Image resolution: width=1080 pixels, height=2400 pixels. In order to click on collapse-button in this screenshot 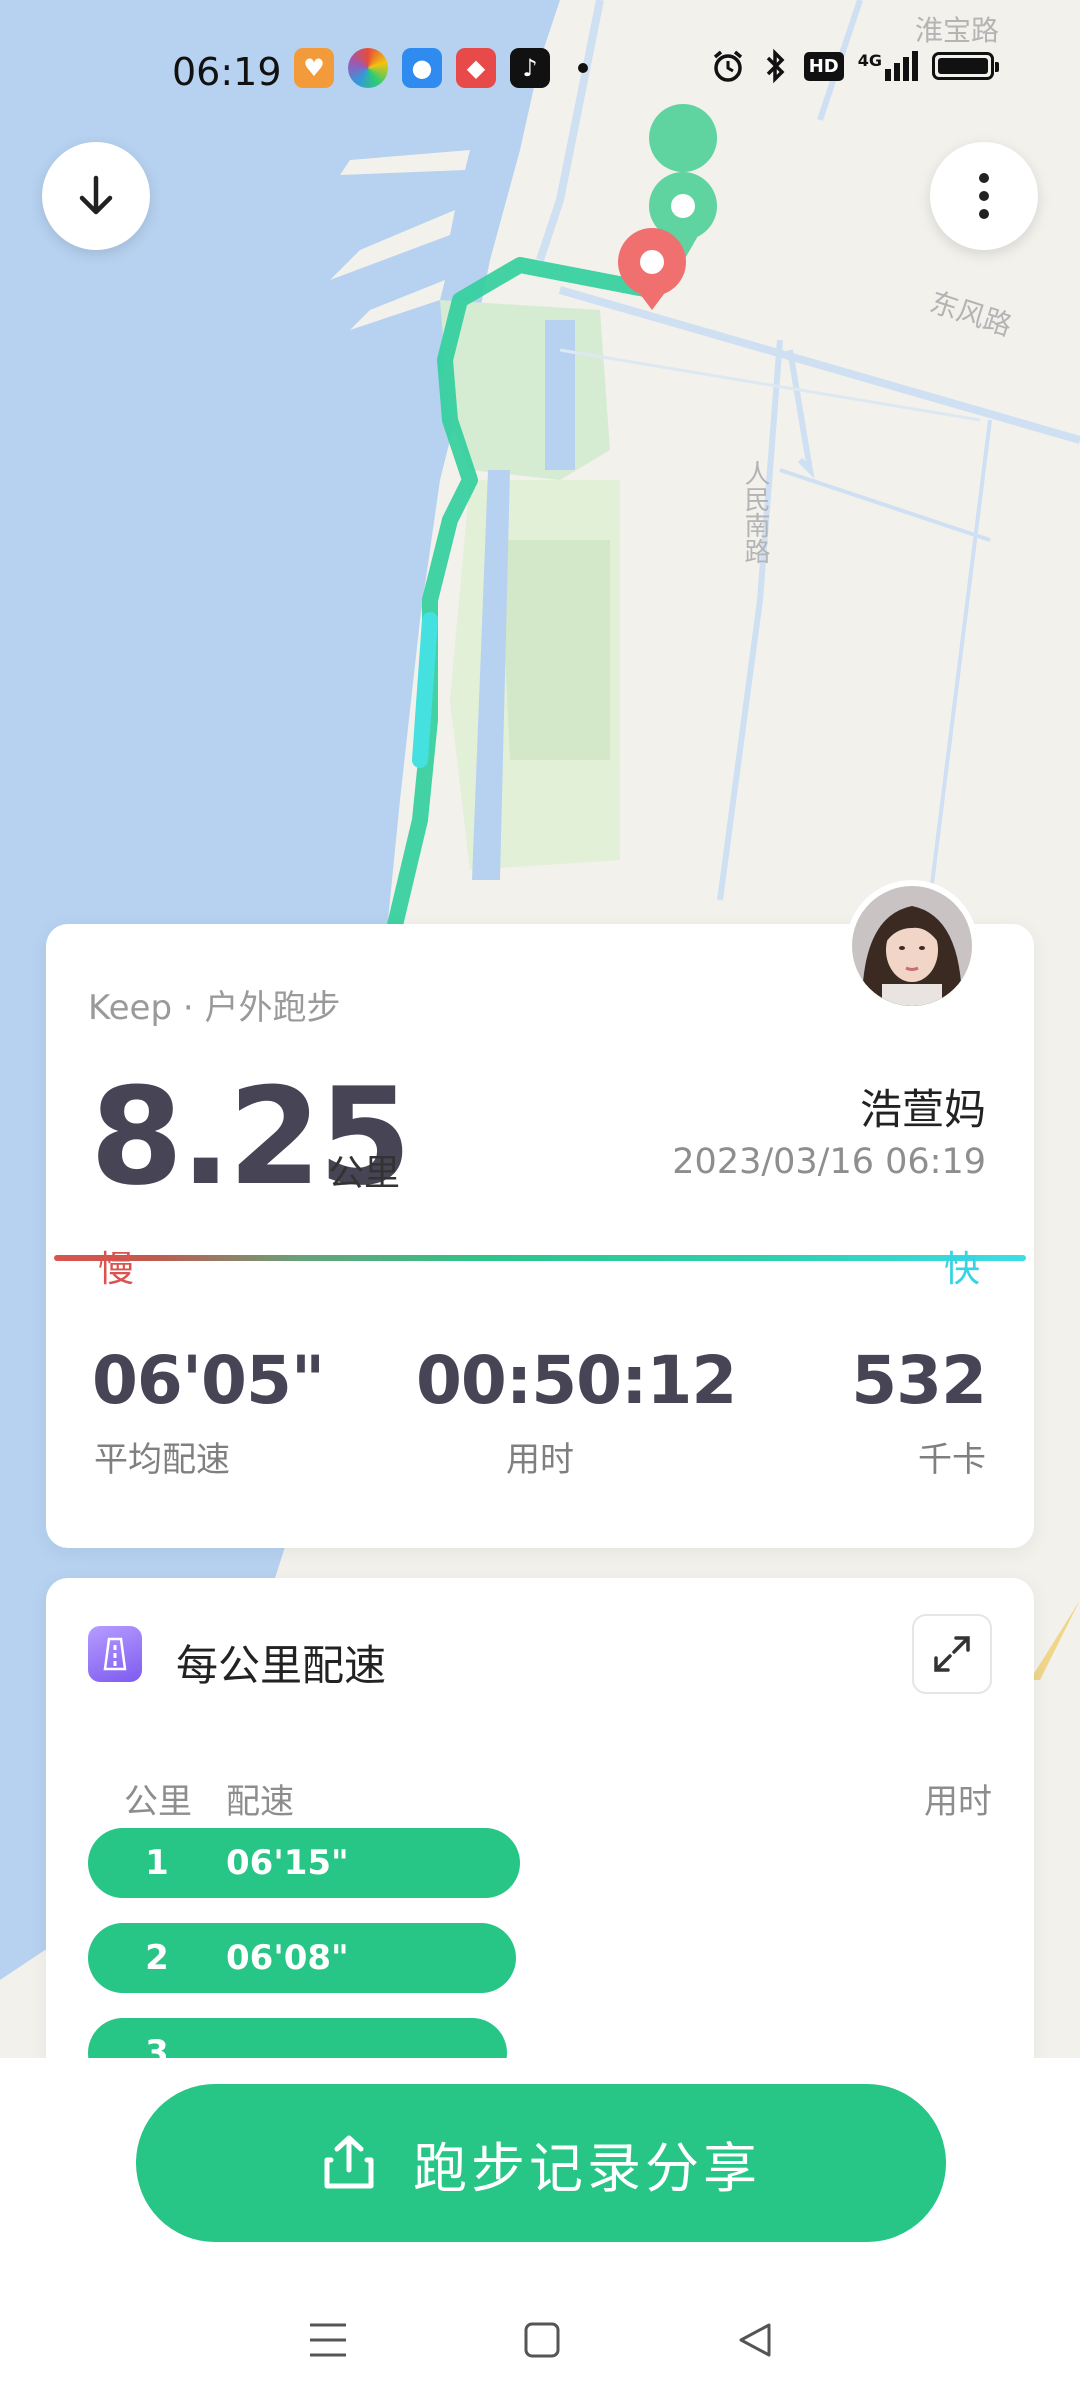, I will do `click(96, 196)`.